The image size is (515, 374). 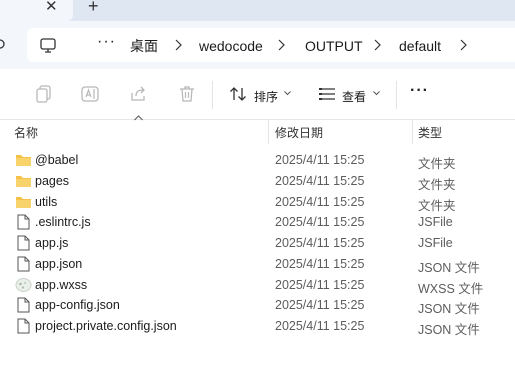 I want to click on file-name: app.js, so click(x=52, y=243).